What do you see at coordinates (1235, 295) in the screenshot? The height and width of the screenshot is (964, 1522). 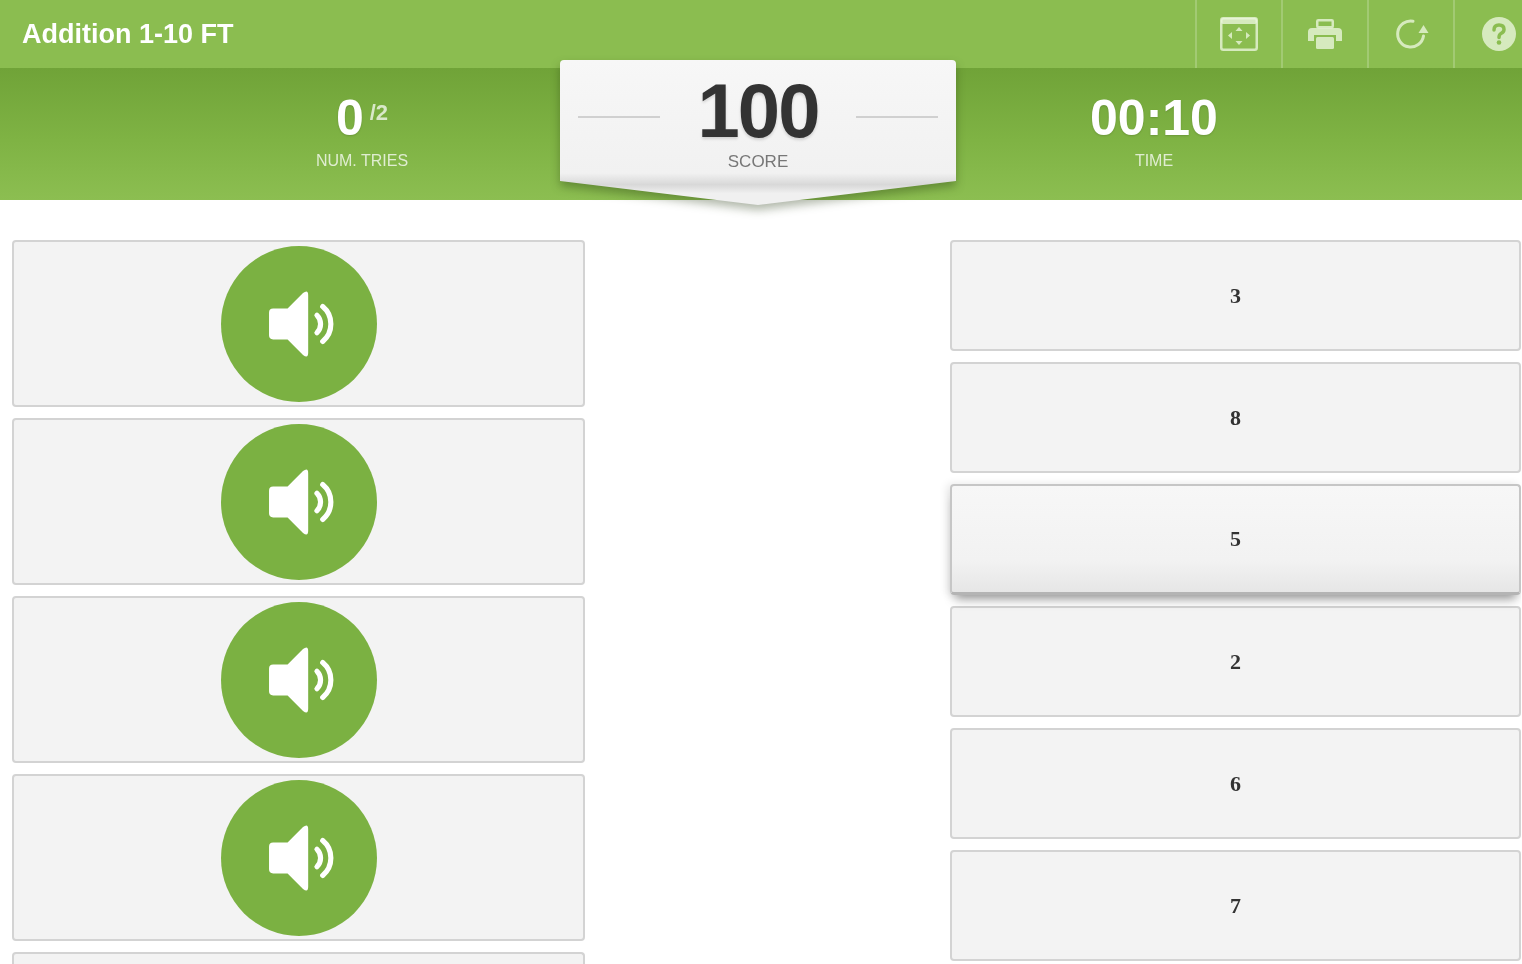 I see `answer-tile: 3` at bounding box center [1235, 295].